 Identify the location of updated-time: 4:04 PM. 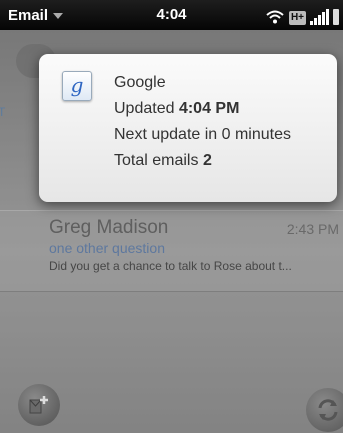
(209, 108).